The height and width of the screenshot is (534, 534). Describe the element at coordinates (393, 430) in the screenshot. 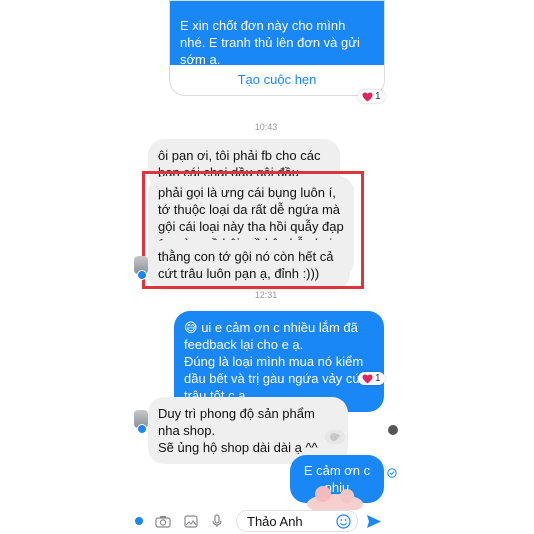

I see `seen-avatar` at that location.